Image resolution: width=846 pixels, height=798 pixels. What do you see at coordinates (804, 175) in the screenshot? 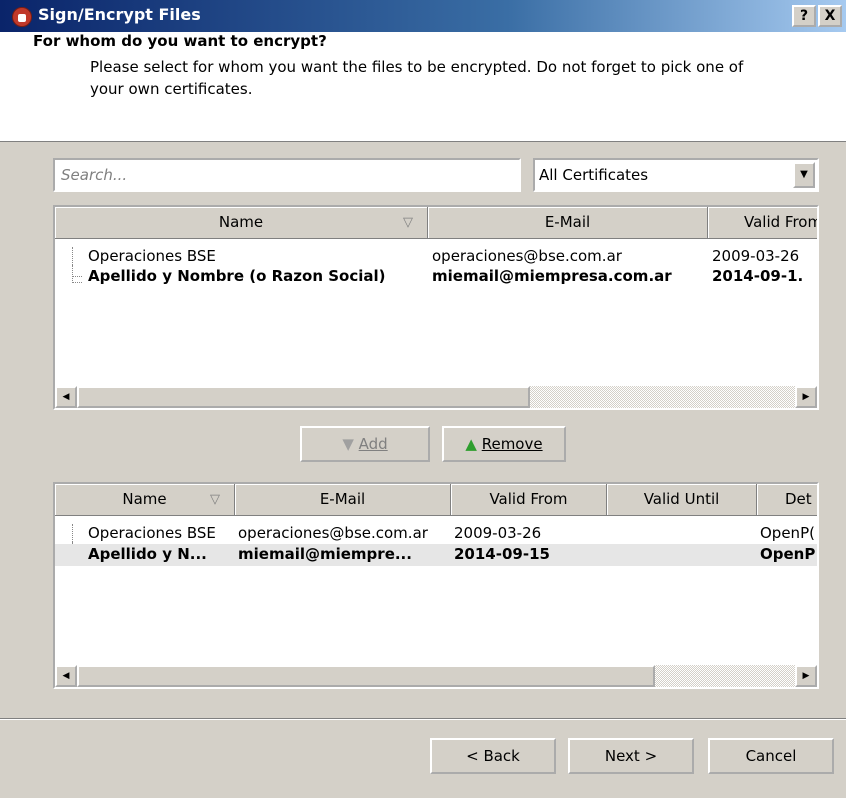
I see `dropdown-arrow-icon: ▼` at bounding box center [804, 175].